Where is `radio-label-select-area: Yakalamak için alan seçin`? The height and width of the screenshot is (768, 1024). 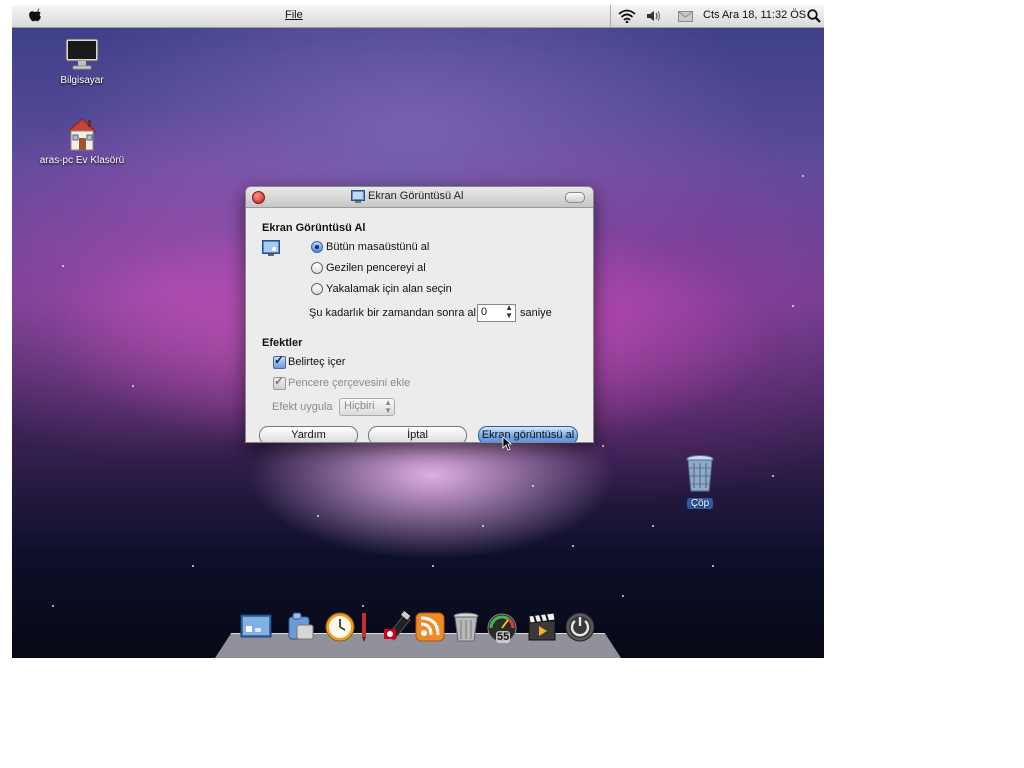 radio-label-select-area: Yakalamak için alan seçin is located at coordinates (389, 289).